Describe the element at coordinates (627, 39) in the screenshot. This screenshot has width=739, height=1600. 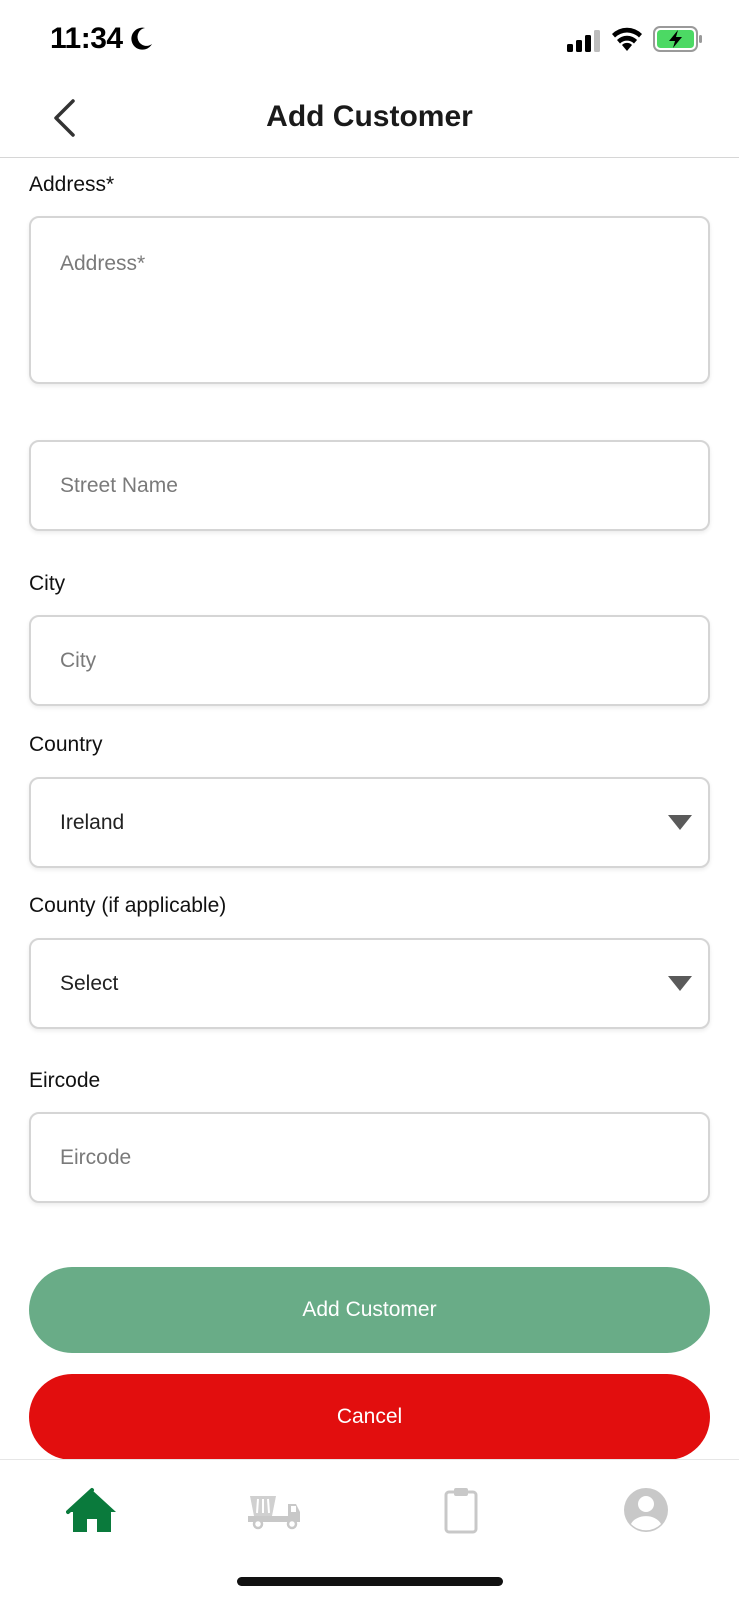
I see `wifi-icon` at that location.